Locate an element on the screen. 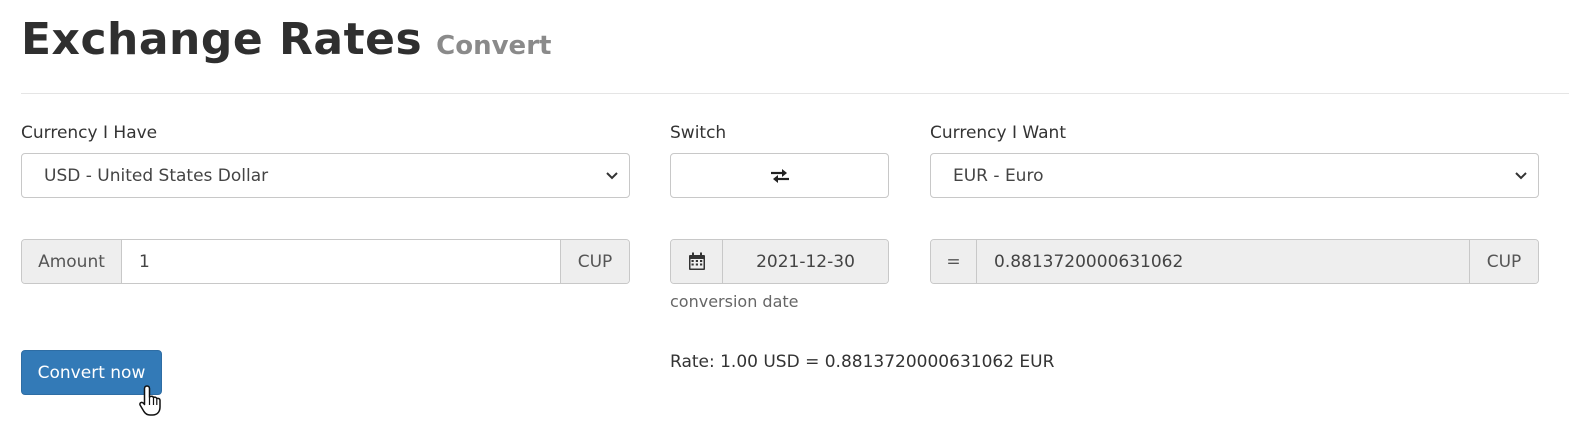 The height and width of the screenshot is (430, 1590). hand-cursor-icon is located at coordinates (150, 400).